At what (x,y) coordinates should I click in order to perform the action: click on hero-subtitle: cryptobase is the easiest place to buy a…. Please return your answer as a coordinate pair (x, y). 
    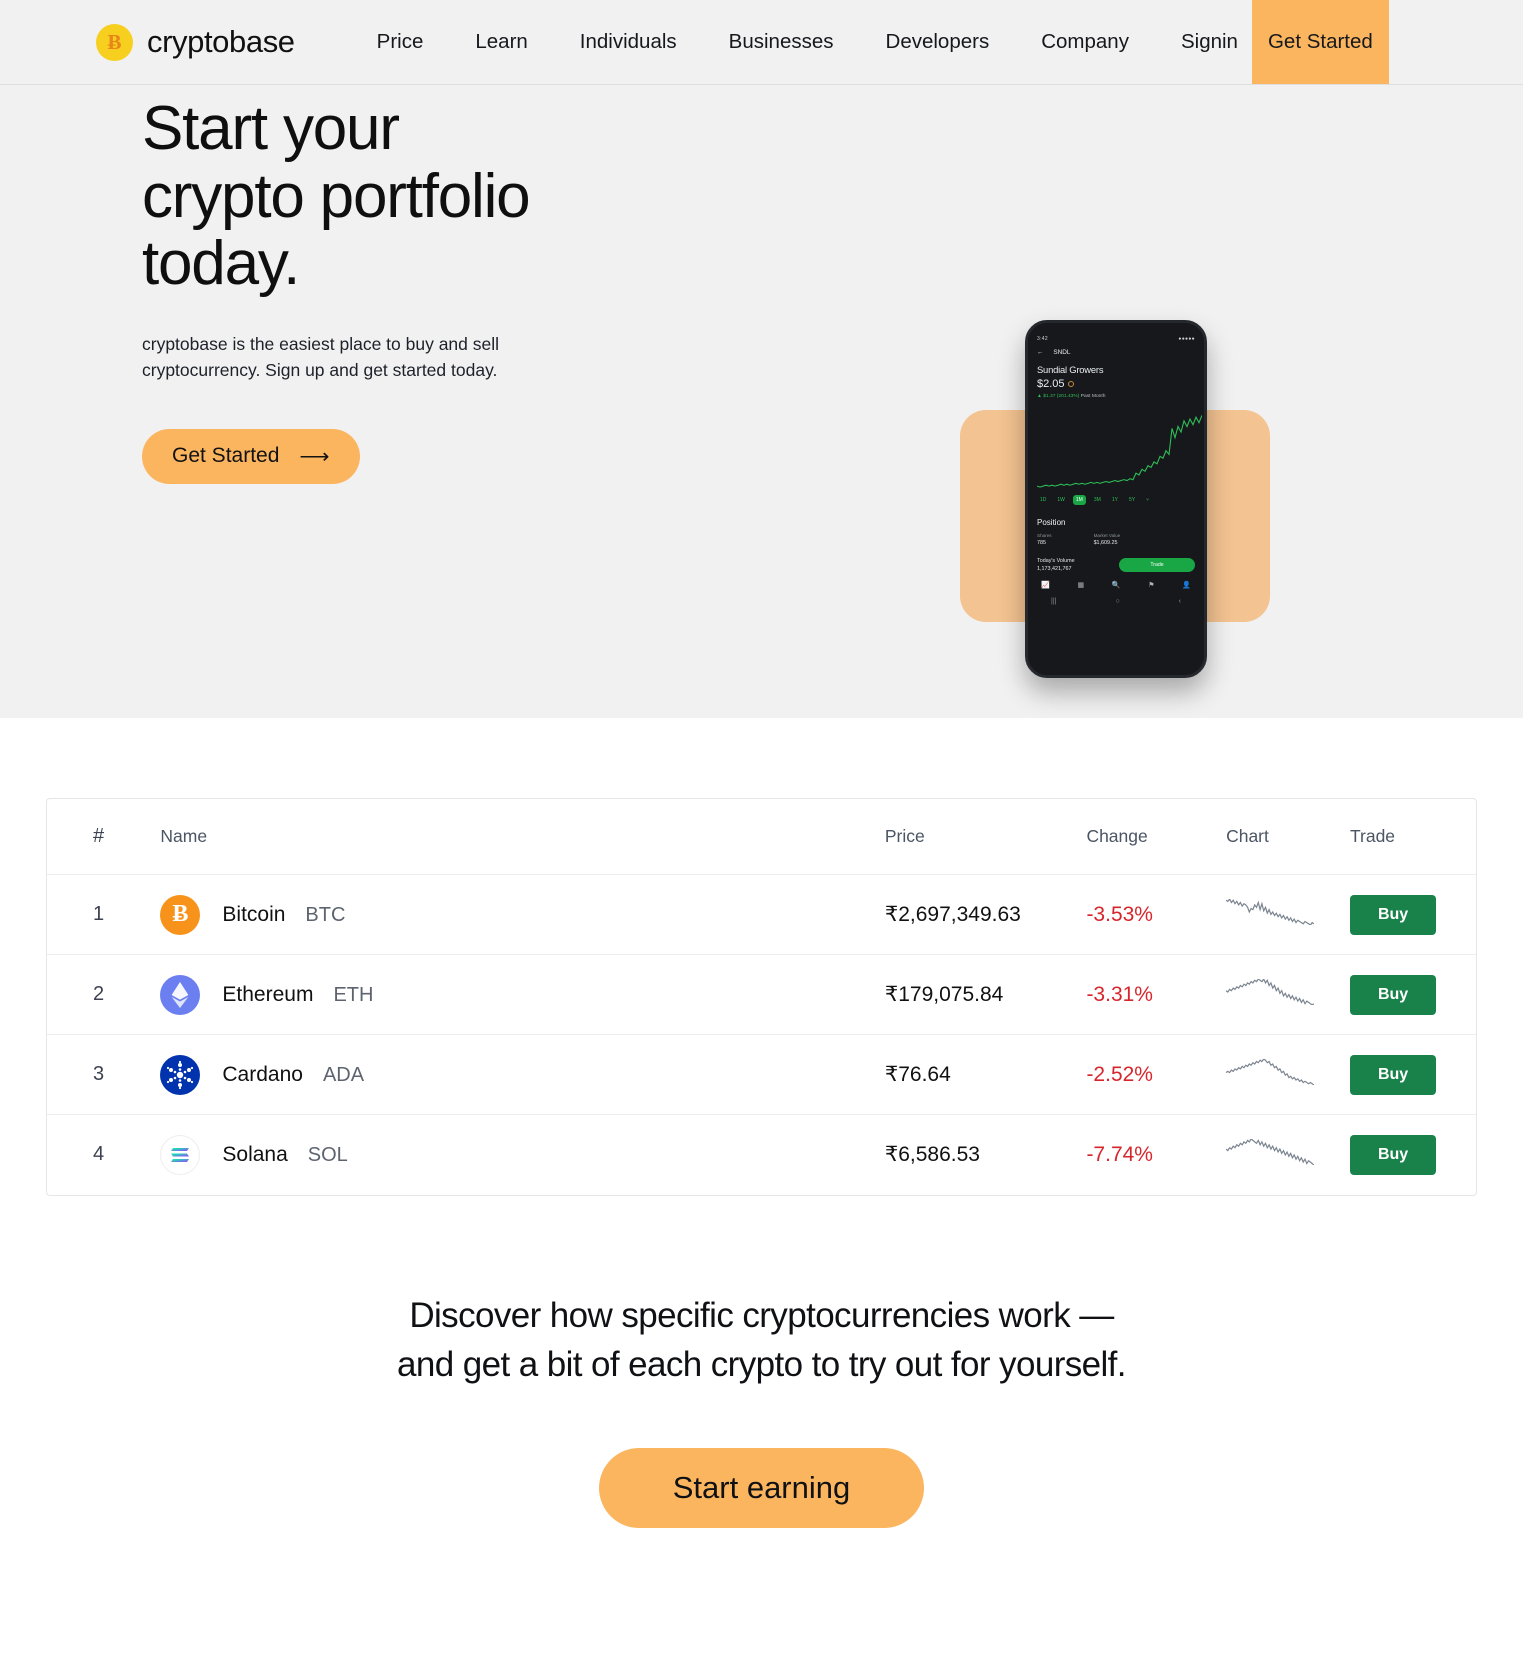
    Looking at the image, I should click on (321, 356).